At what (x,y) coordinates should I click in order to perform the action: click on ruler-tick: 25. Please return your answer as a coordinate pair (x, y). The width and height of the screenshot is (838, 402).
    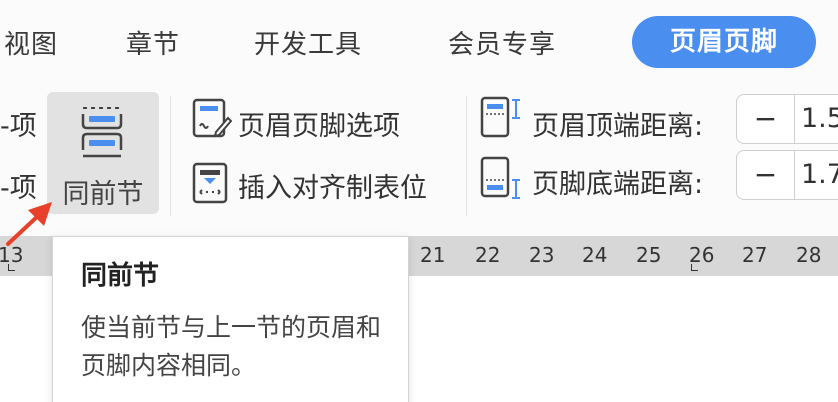
    Looking at the image, I should click on (649, 255).